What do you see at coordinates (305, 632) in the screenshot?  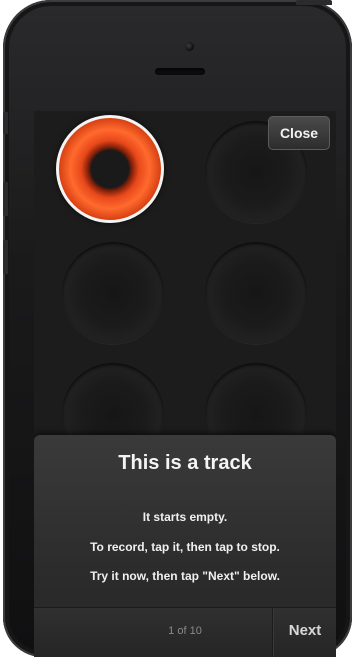 I see `next-button: Next` at bounding box center [305, 632].